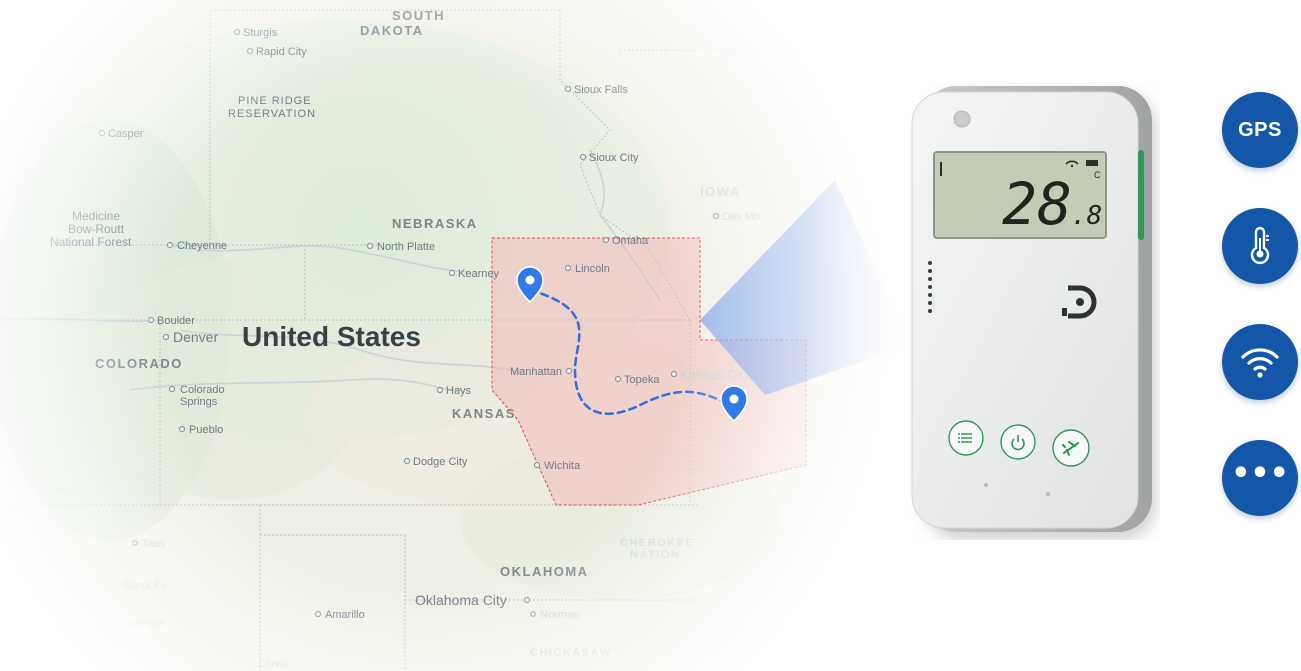  I want to click on thermometer-glyph-icon, so click(1260, 245).